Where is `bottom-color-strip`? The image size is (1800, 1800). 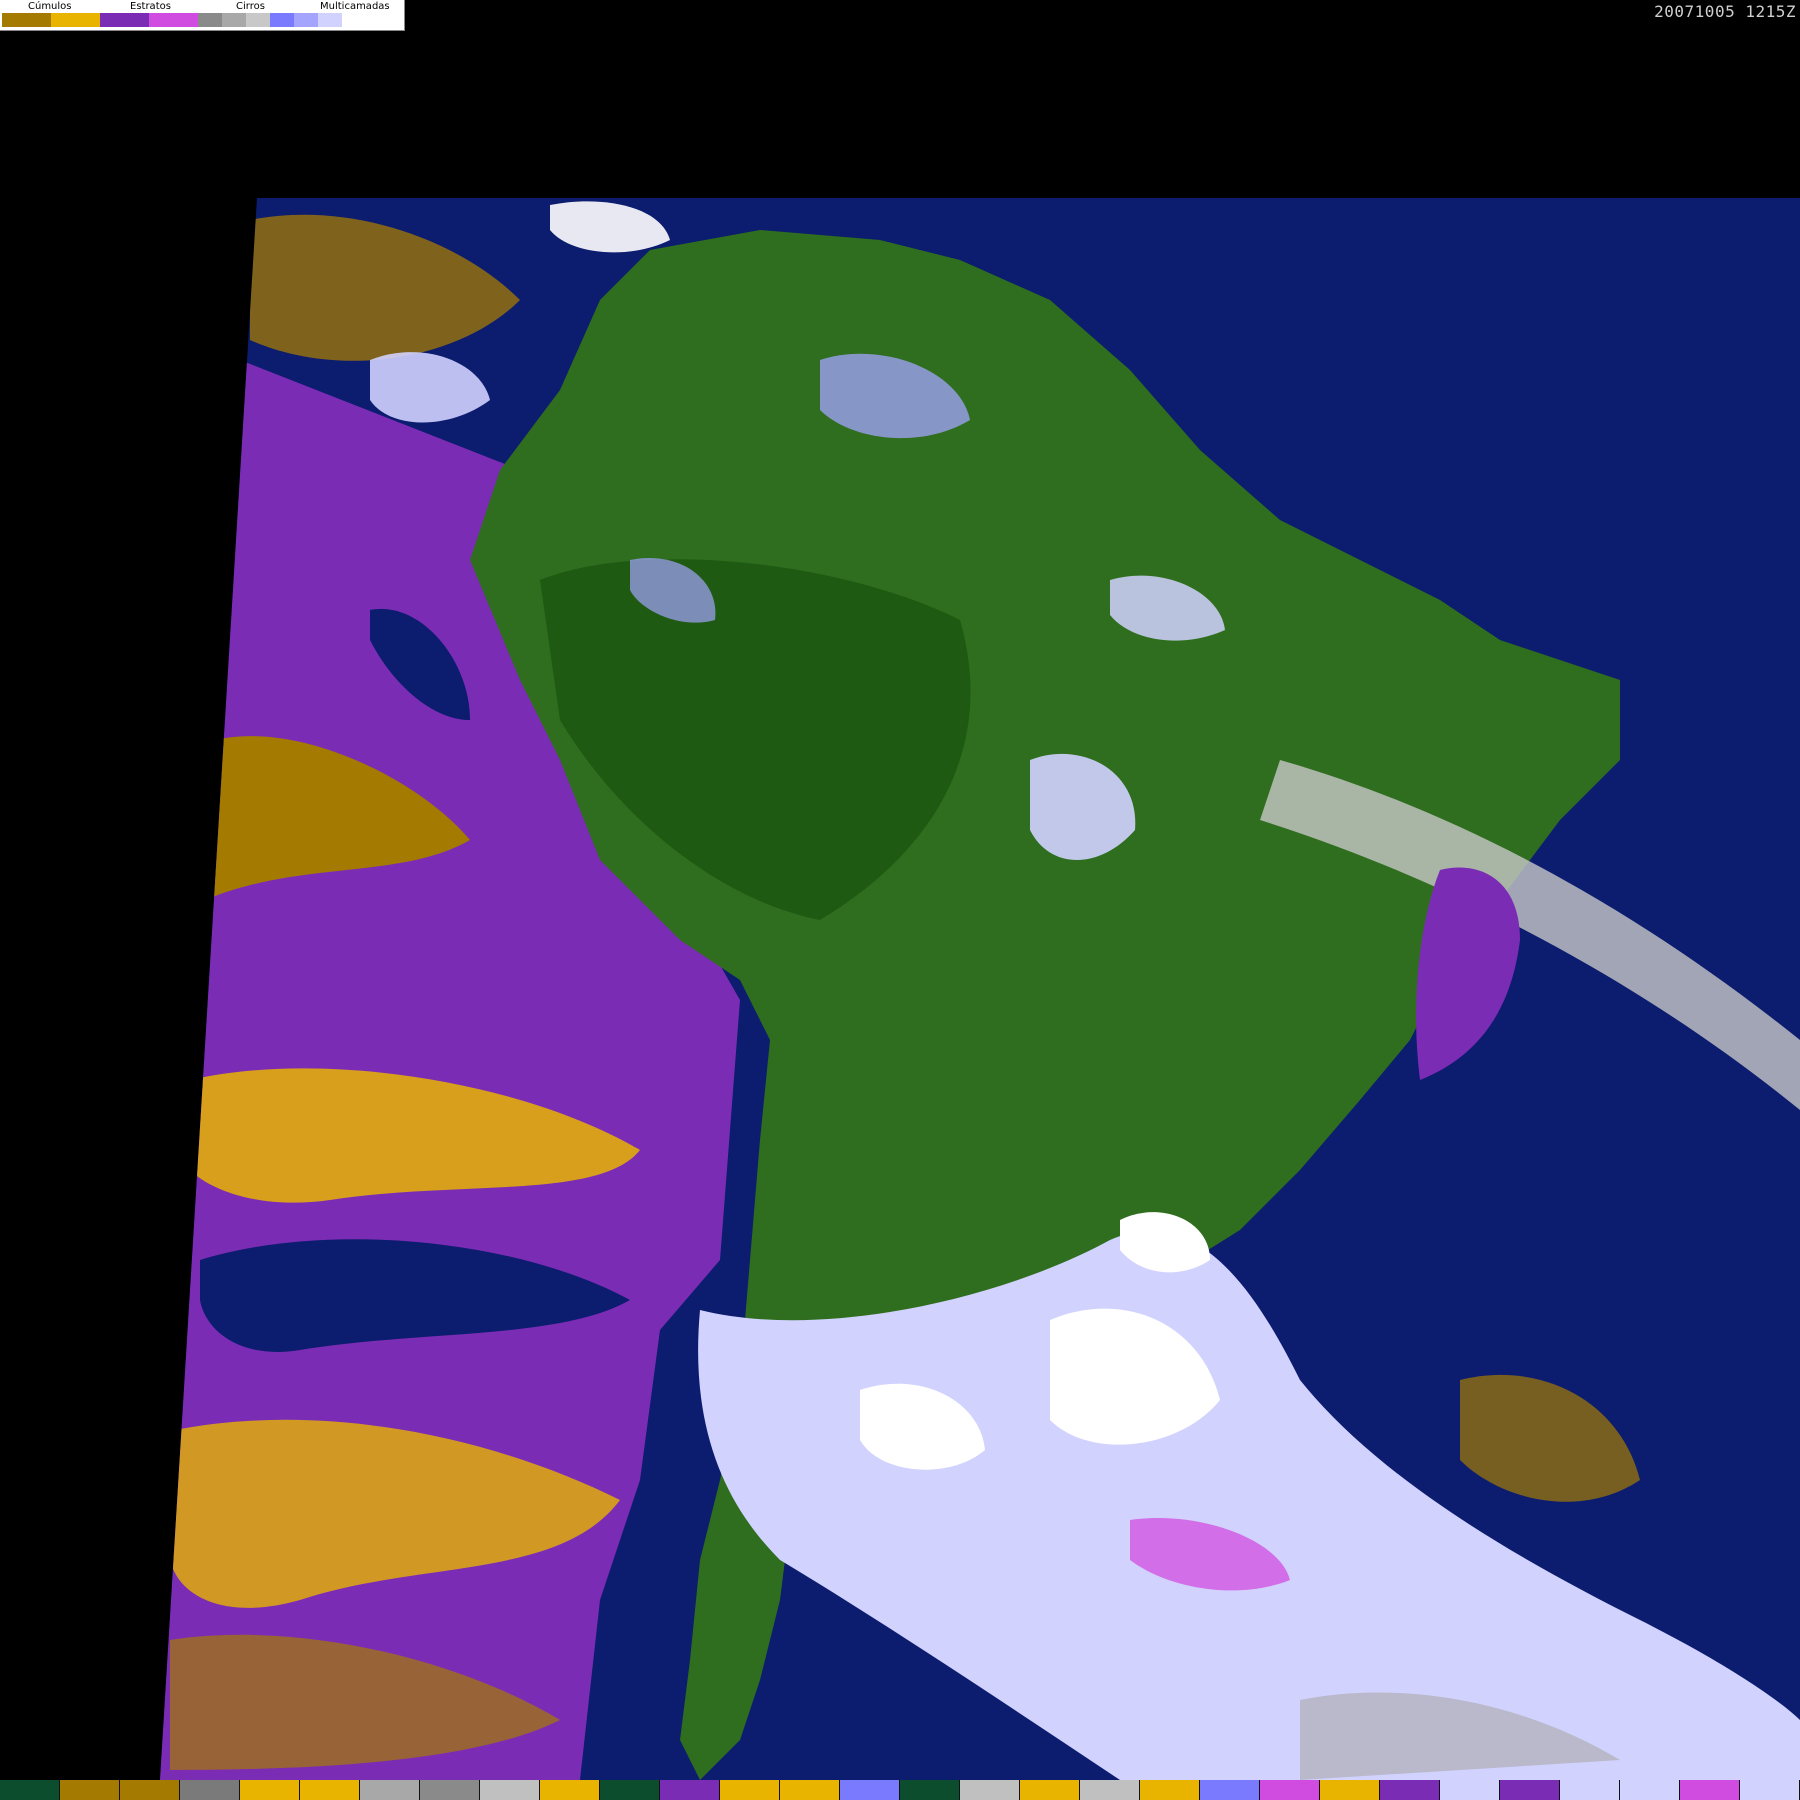 bottom-color-strip is located at coordinates (900, 1790).